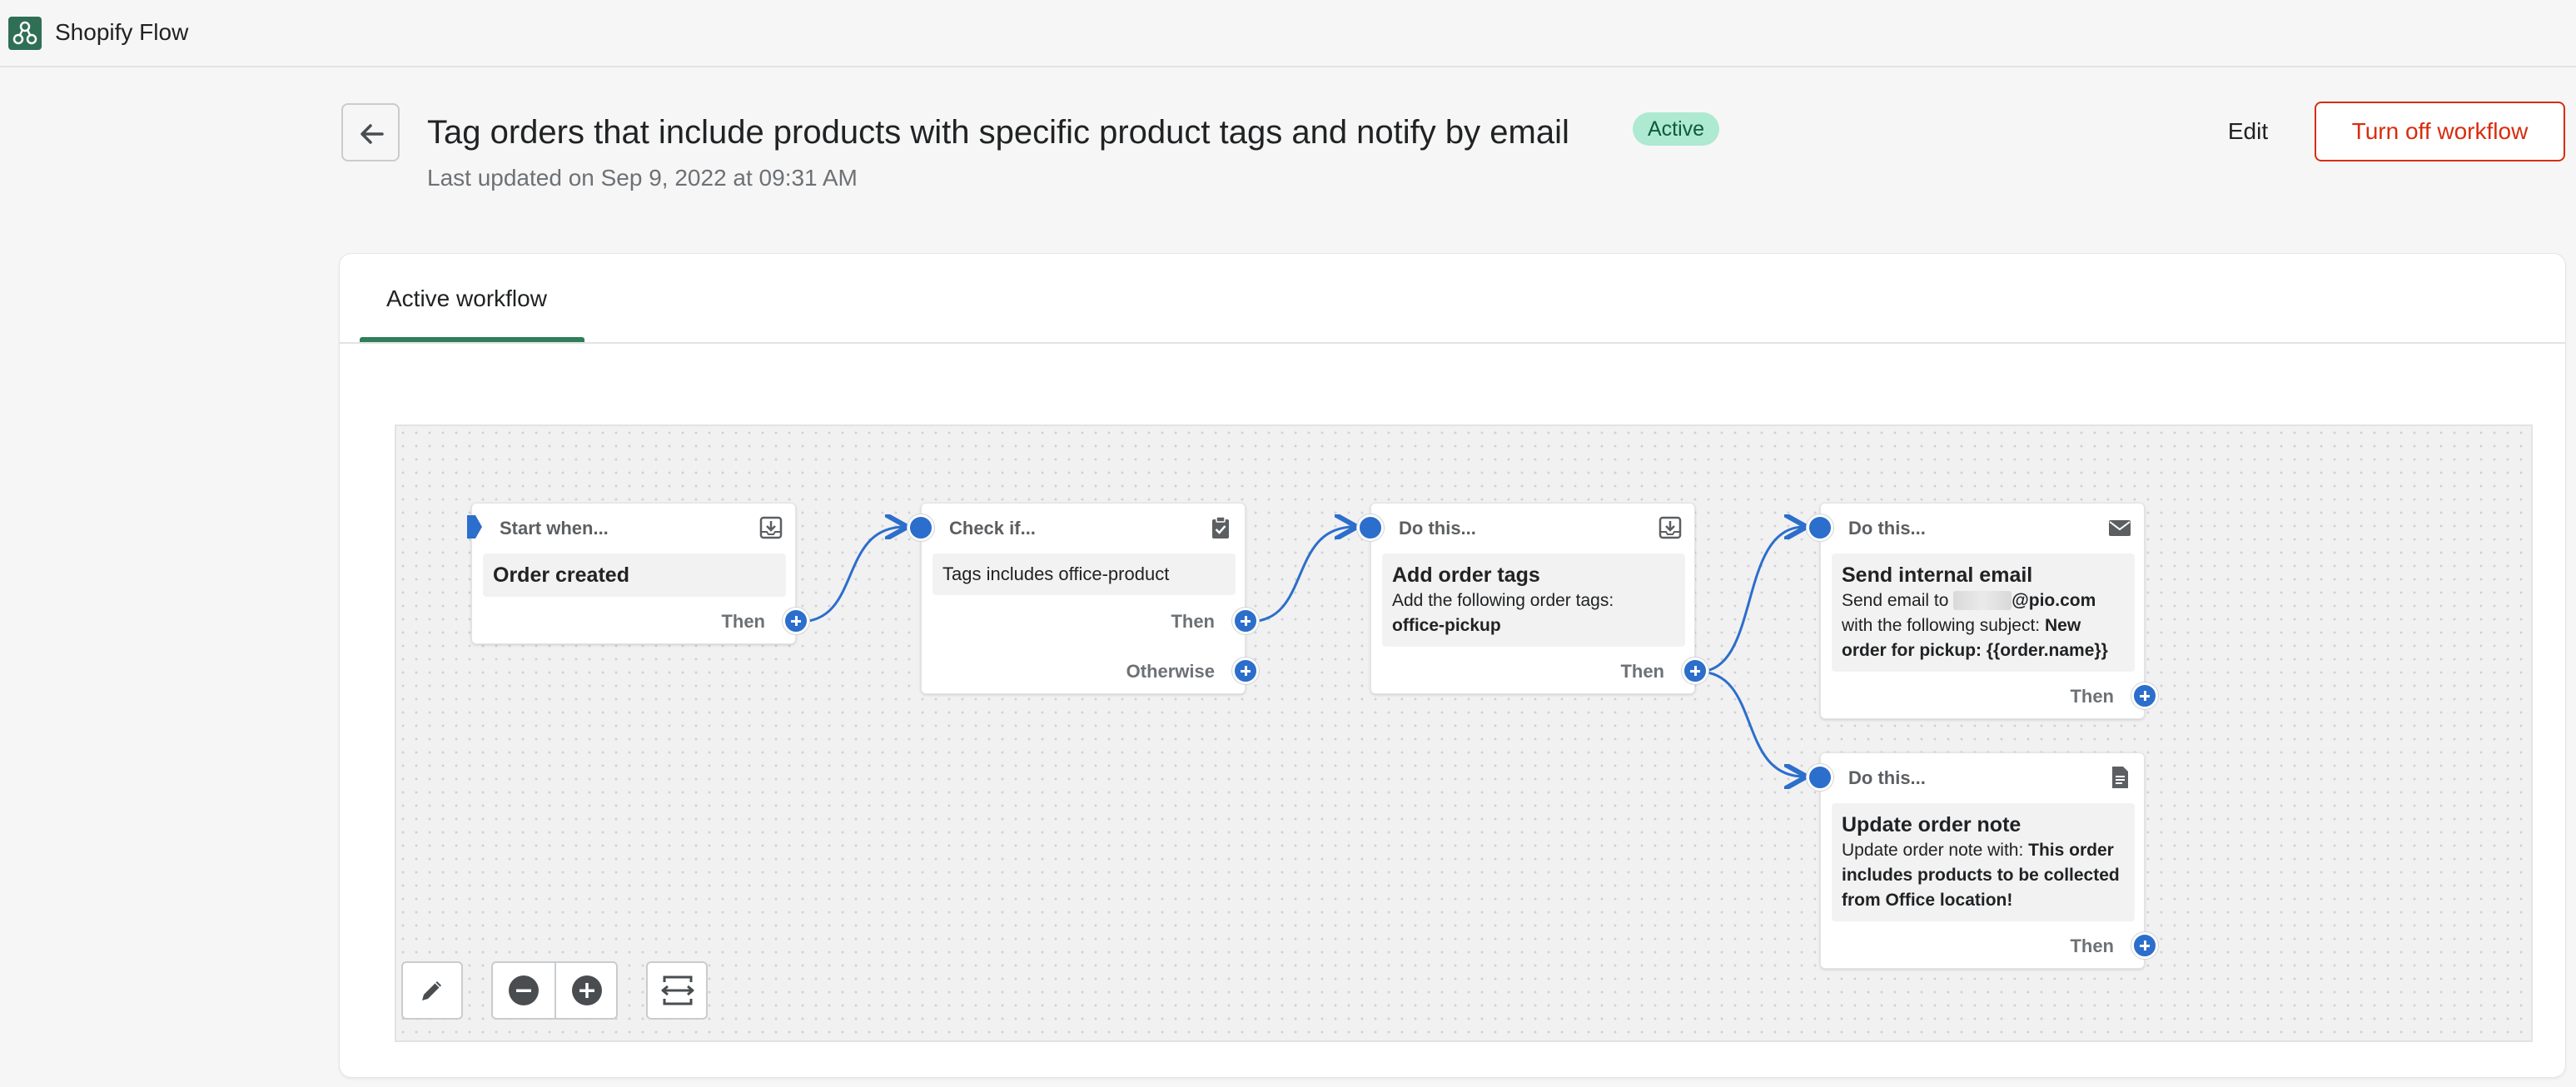 Image resolution: width=2576 pixels, height=1087 pixels. Describe the element at coordinates (1220, 527) in the screenshot. I see `clipboard-check-icon` at that location.